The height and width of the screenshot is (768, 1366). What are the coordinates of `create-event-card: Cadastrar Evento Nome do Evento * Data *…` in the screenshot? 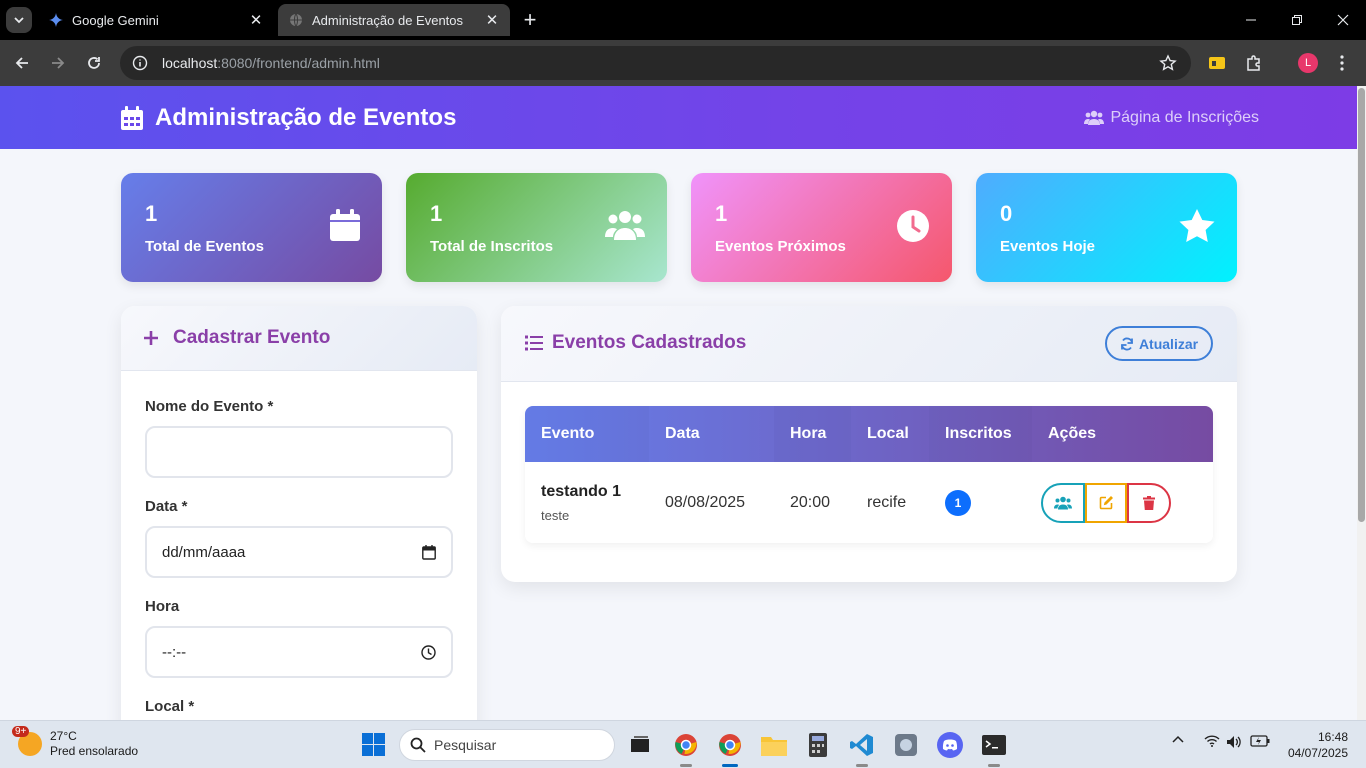 It's located at (299, 513).